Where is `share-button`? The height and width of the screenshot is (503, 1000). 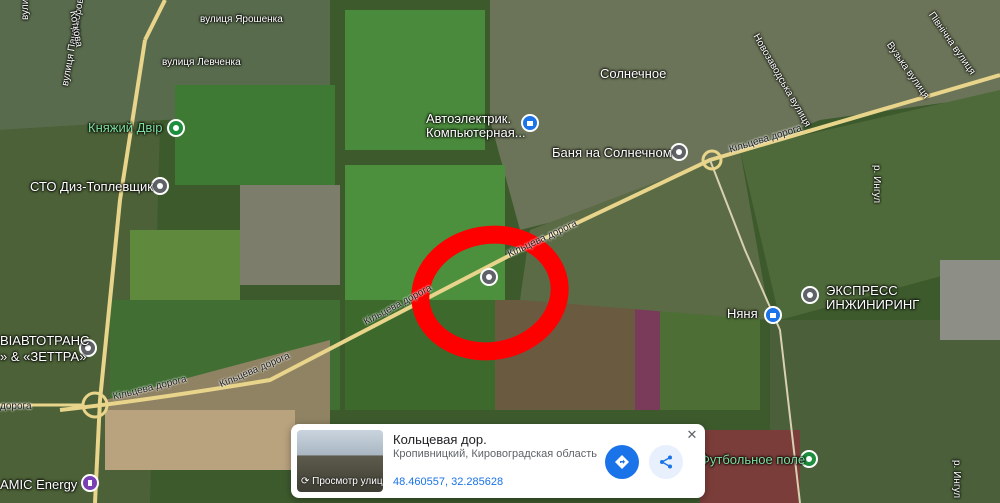
share-button is located at coordinates (666, 462).